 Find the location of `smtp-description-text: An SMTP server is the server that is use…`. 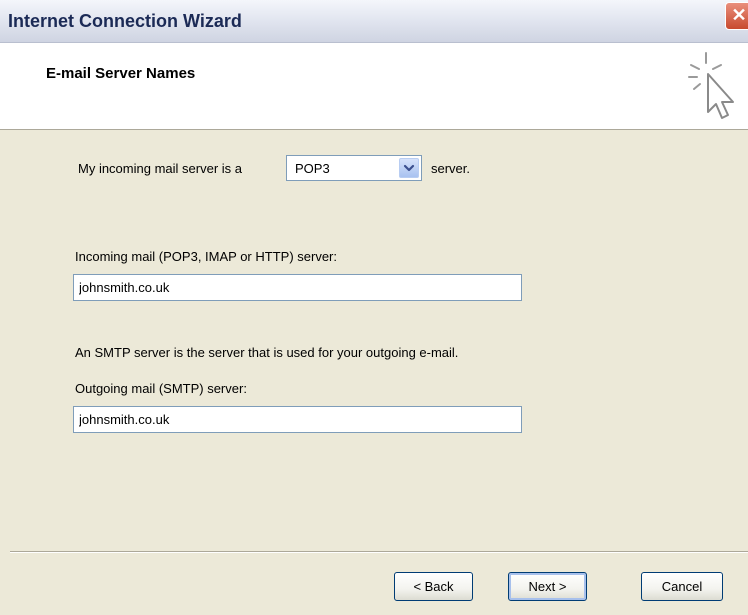

smtp-description-text: An SMTP server is the server that is use… is located at coordinates (267, 352).